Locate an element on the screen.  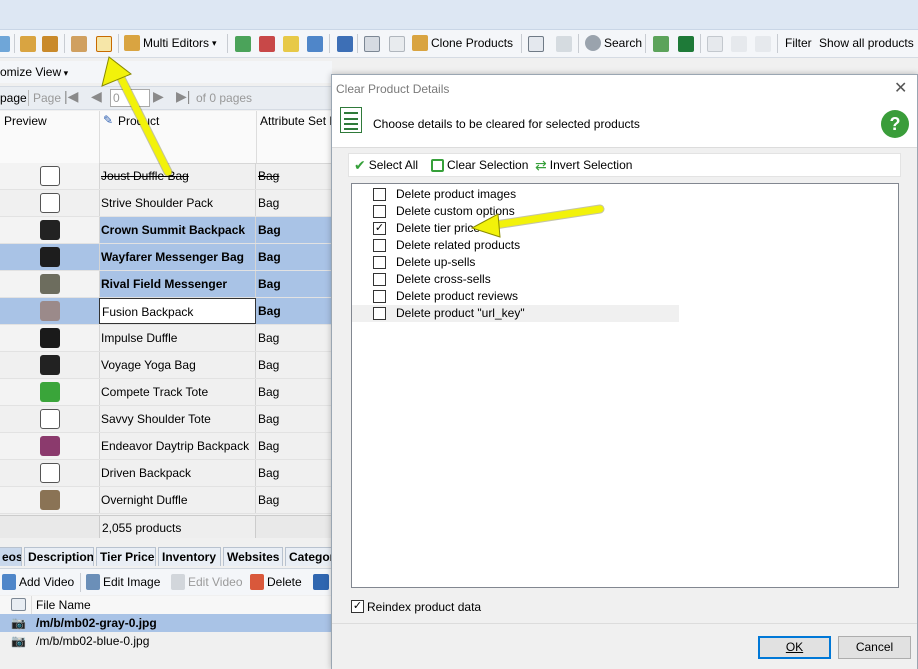
arrow-to-tier-price is located at coordinates (537, 221).